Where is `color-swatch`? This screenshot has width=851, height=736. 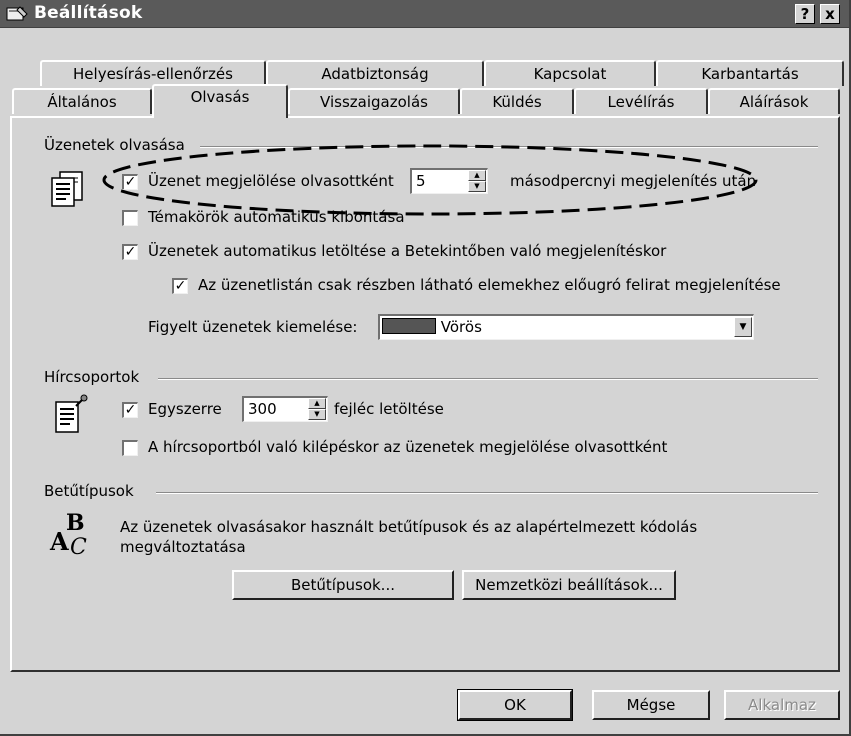
color-swatch is located at coordinates (409, 326).